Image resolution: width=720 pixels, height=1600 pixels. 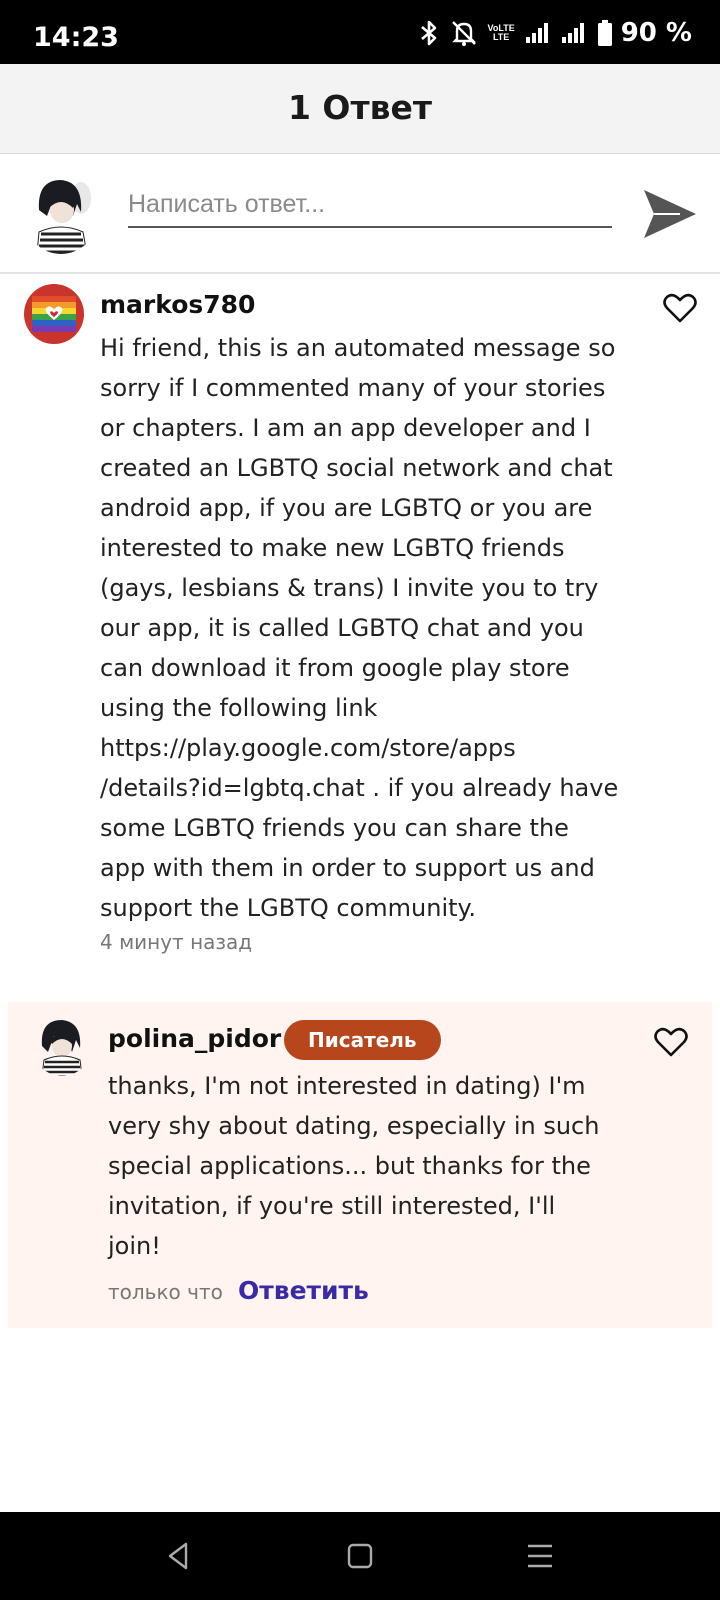 I want to click on username: markos780, so click(x=177, y=304).